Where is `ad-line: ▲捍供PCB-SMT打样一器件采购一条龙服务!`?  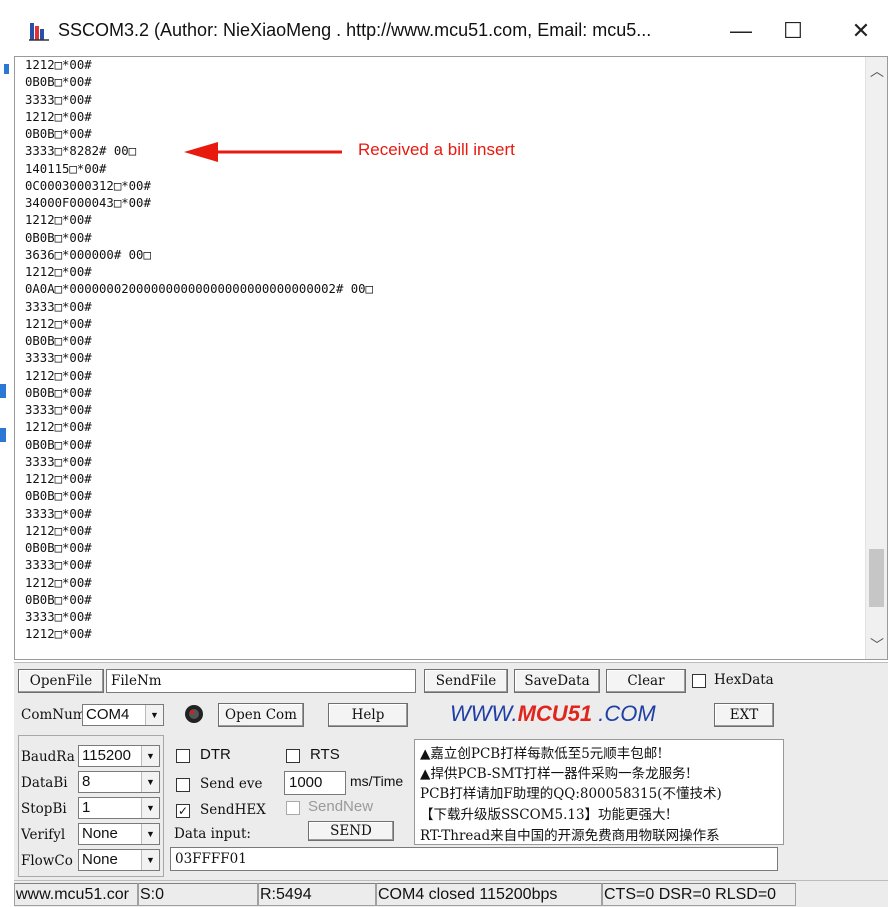
ad-line: ▲捍供PCB-SMT打样一器件采购一条龙服务! is located at coordinates (555, 772).